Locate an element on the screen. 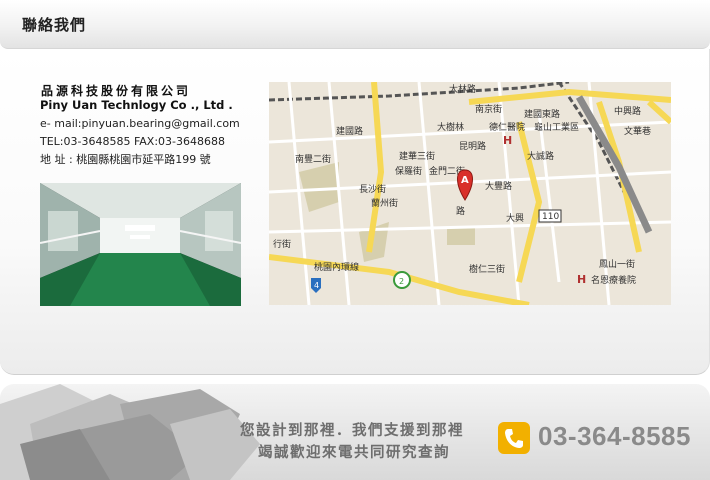  map-label-nanfeng: 南豐二街 is located at coordinates (313, 159).